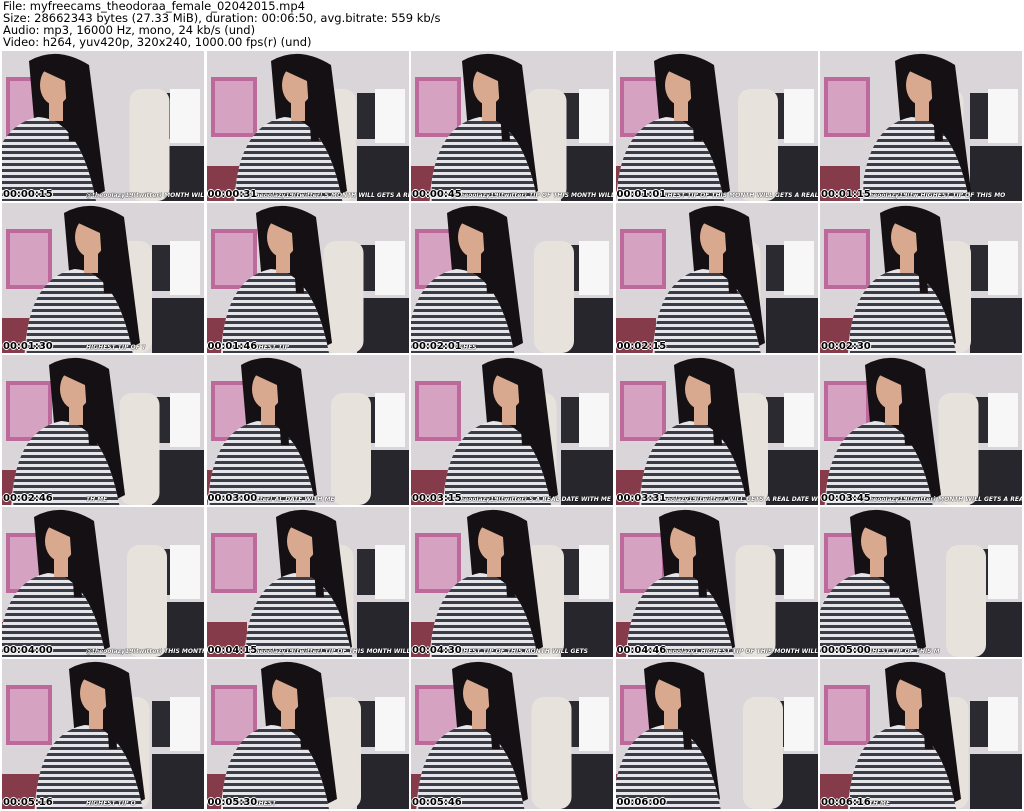 The image size is (1024, 811). I want to click on overlay-caption: twitter) AL DATE WITH ME, so click(290, 499).